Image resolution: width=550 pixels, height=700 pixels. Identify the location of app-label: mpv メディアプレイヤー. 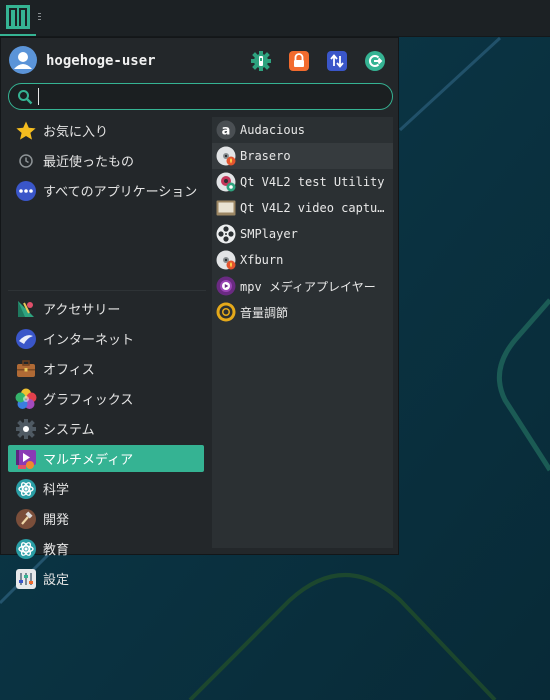
(308, 286).